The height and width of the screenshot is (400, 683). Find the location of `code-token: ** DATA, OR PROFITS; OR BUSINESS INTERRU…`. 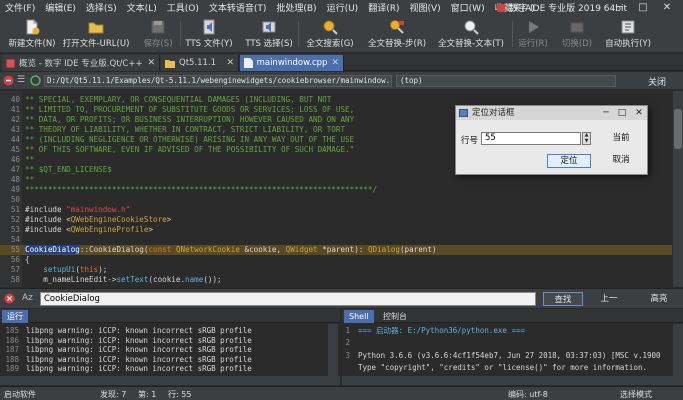

code-token: ** DATA, OR PROFITS; OR BUSINESS INTERRU… is located at coordinates (190, 119).